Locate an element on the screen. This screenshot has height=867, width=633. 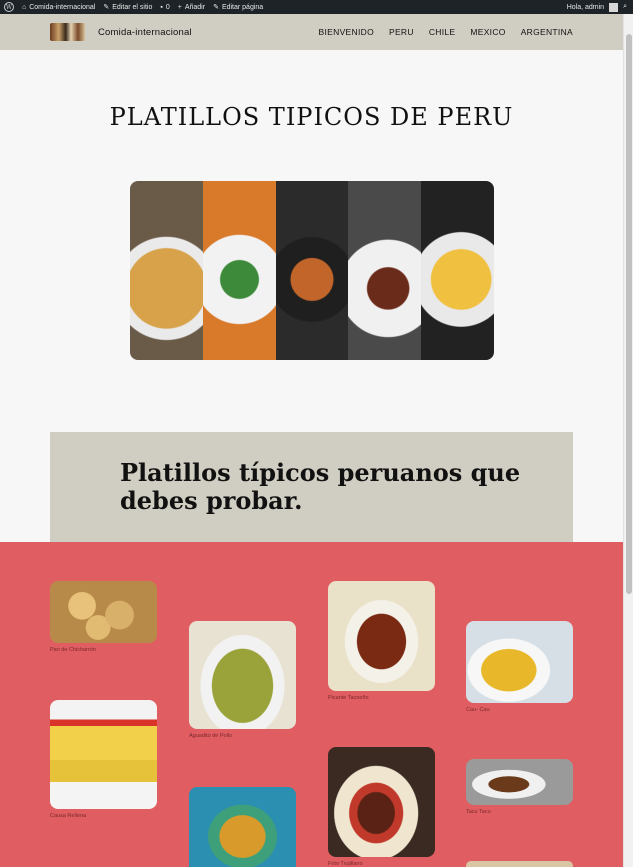
dish-caption: Pan de Chicharrón is located at coordinates (73, 650).